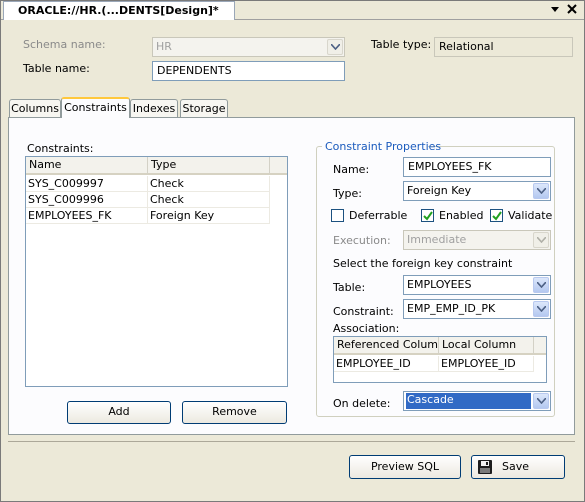 The height and width of the screenshot is (502, 585). What do you see at coordinates (477, 167) in the screenshot?
I see `constraint-name-input: EMPLOYEES_FK` at bounding box center [477, 167].